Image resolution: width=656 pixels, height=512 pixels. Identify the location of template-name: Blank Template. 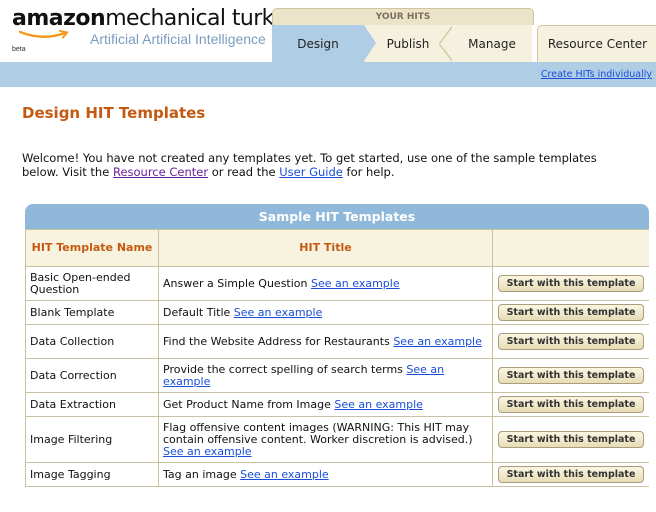
(92, 312).